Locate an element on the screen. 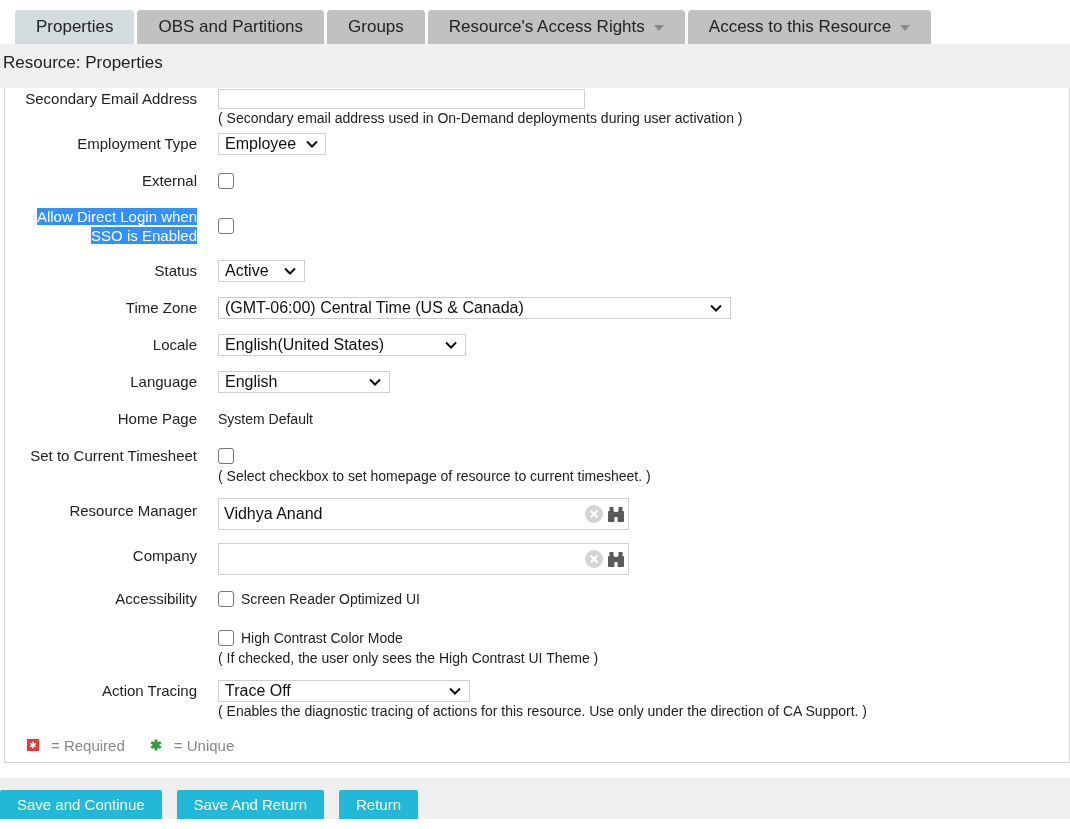 This screenshot has height=829, width=1070. legend-label: = Required is located at coordinates (88, 745).